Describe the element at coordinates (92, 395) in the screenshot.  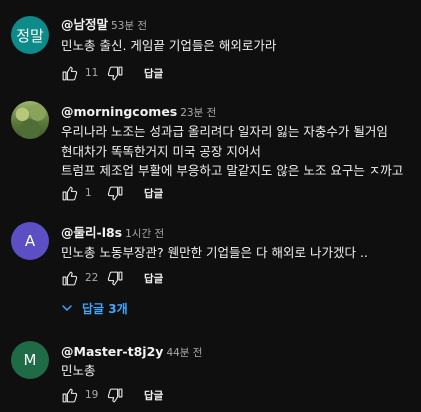
I see `like-count: 19` at that location.